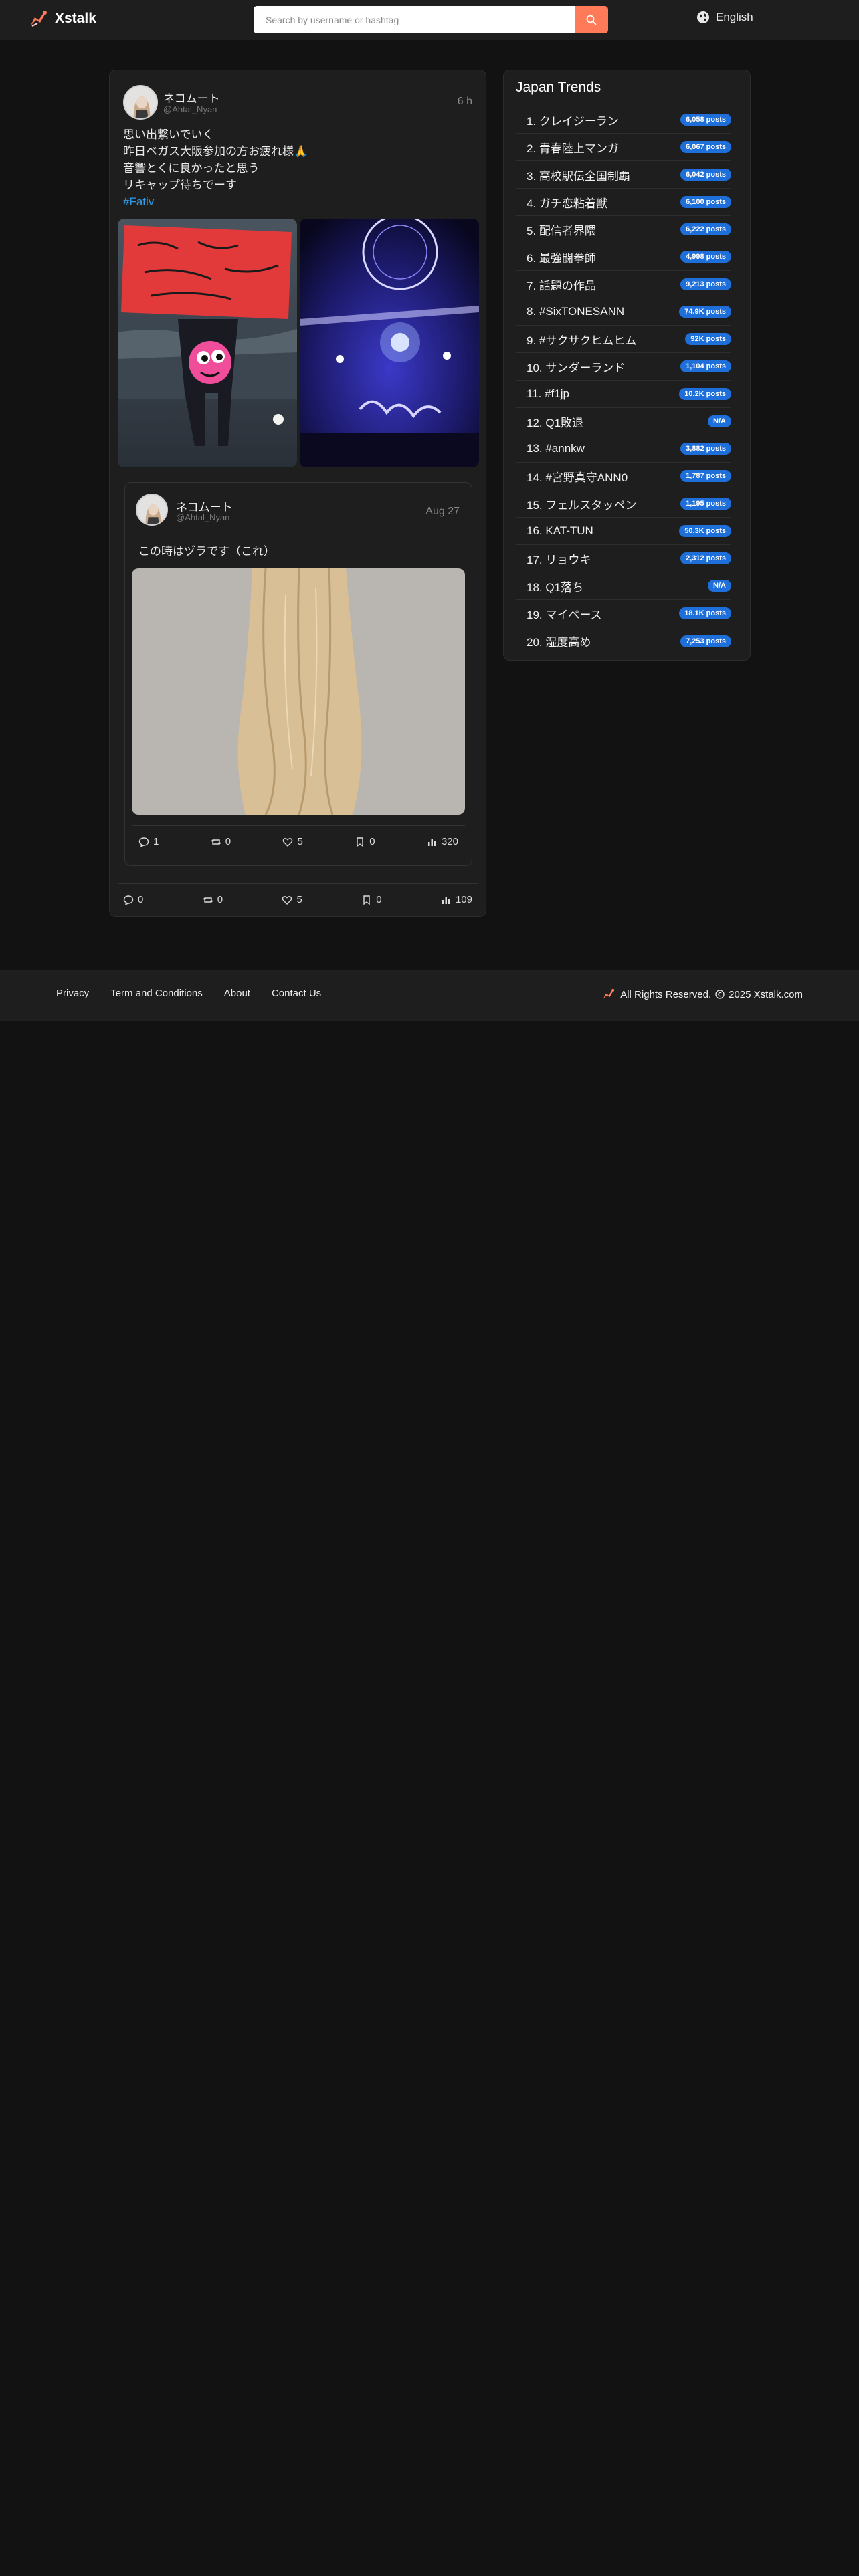 The width and height of the screenshot is (859, 2576). I want to click on brand: Xstalk, so click(62, 18).